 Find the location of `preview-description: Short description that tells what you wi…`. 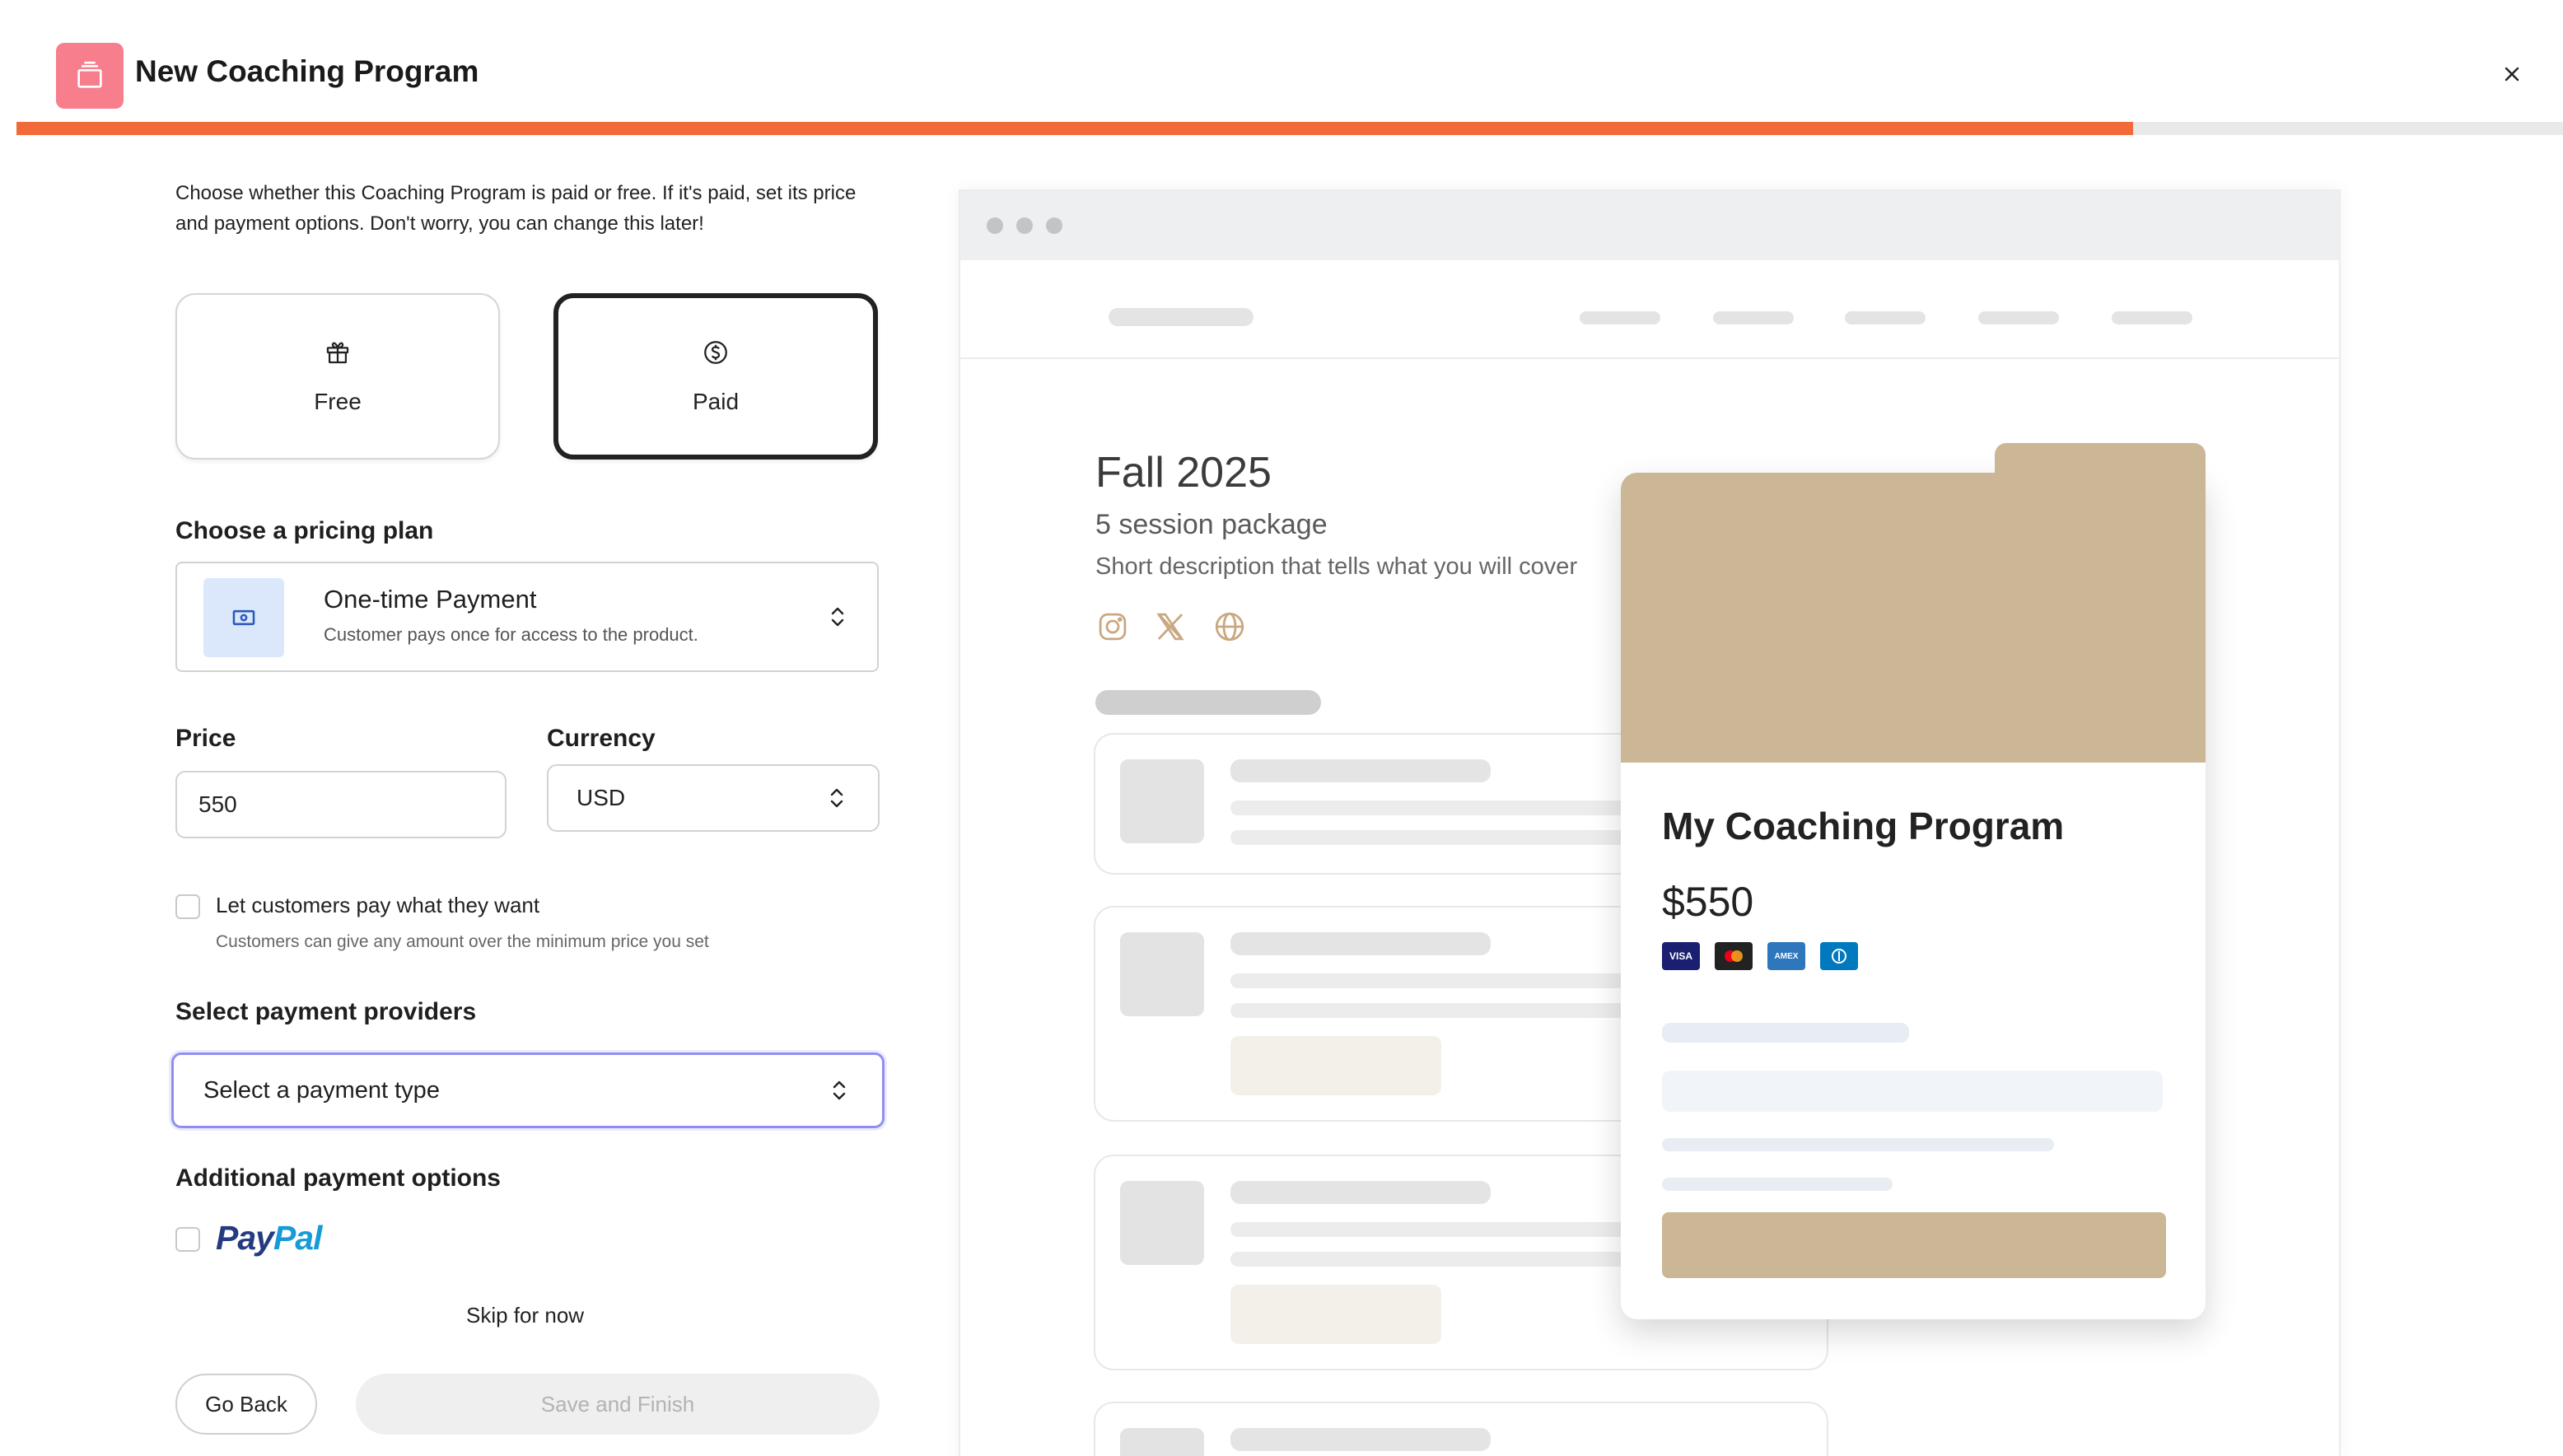

preview-description: Short description that tells what you wi… is located at coordinates (1336, 566).